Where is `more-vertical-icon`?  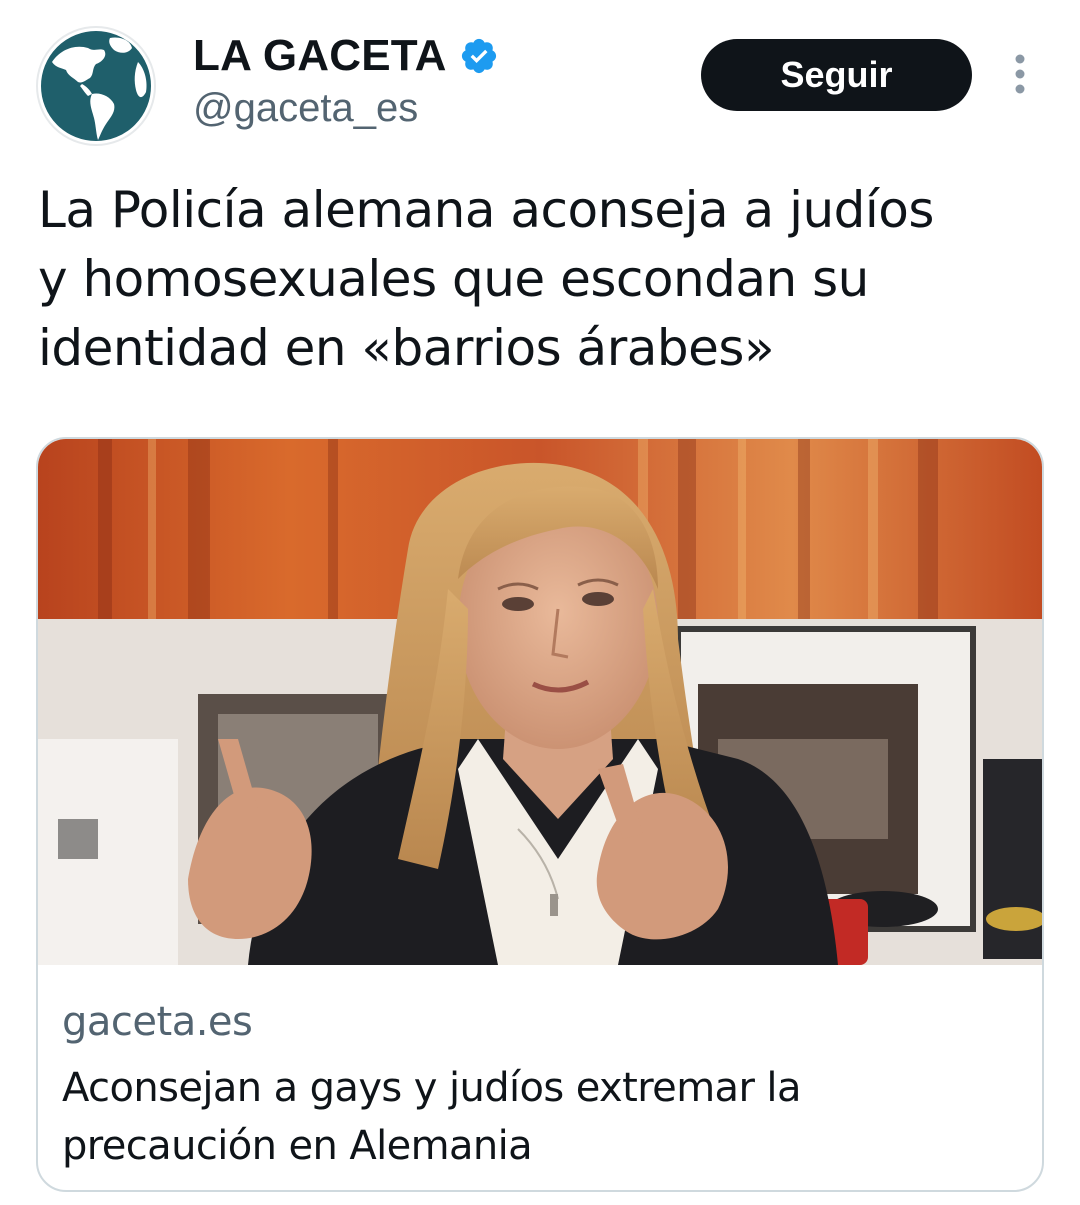
more-vertical-icon is located at coordinates (1020, 75).